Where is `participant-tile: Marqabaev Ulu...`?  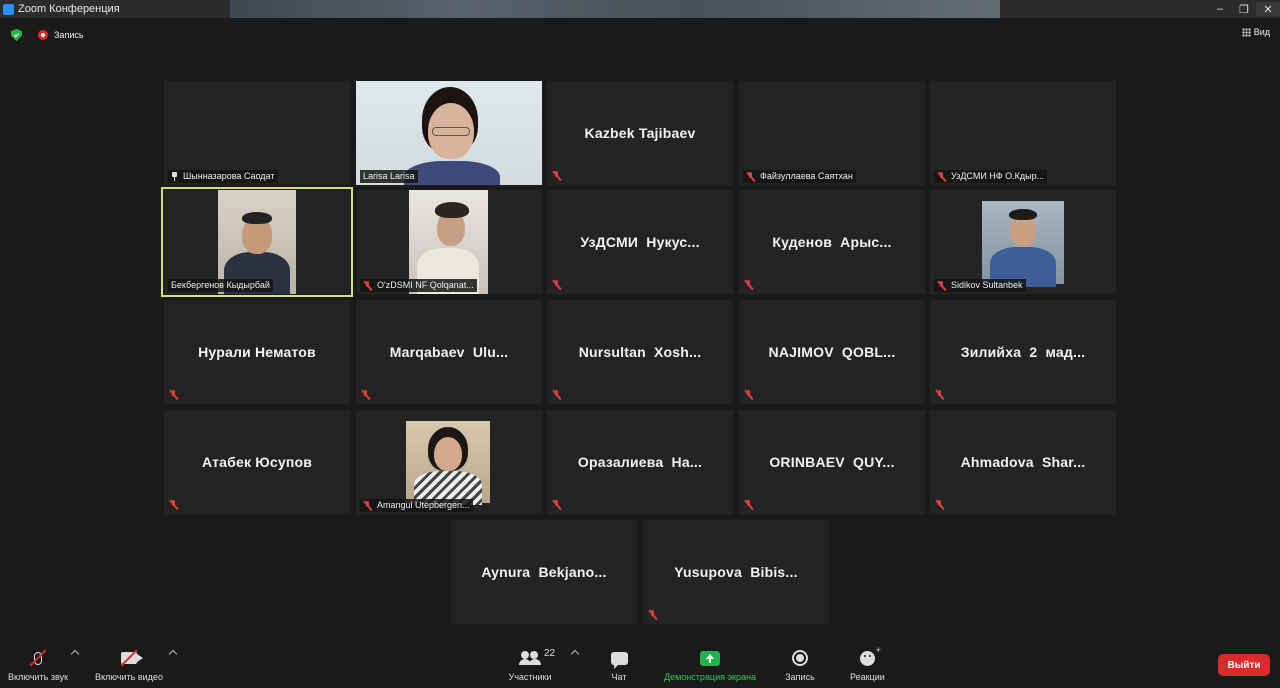
participant-tile: Marqabaev Ulu... is located at coordinates (449, 352).